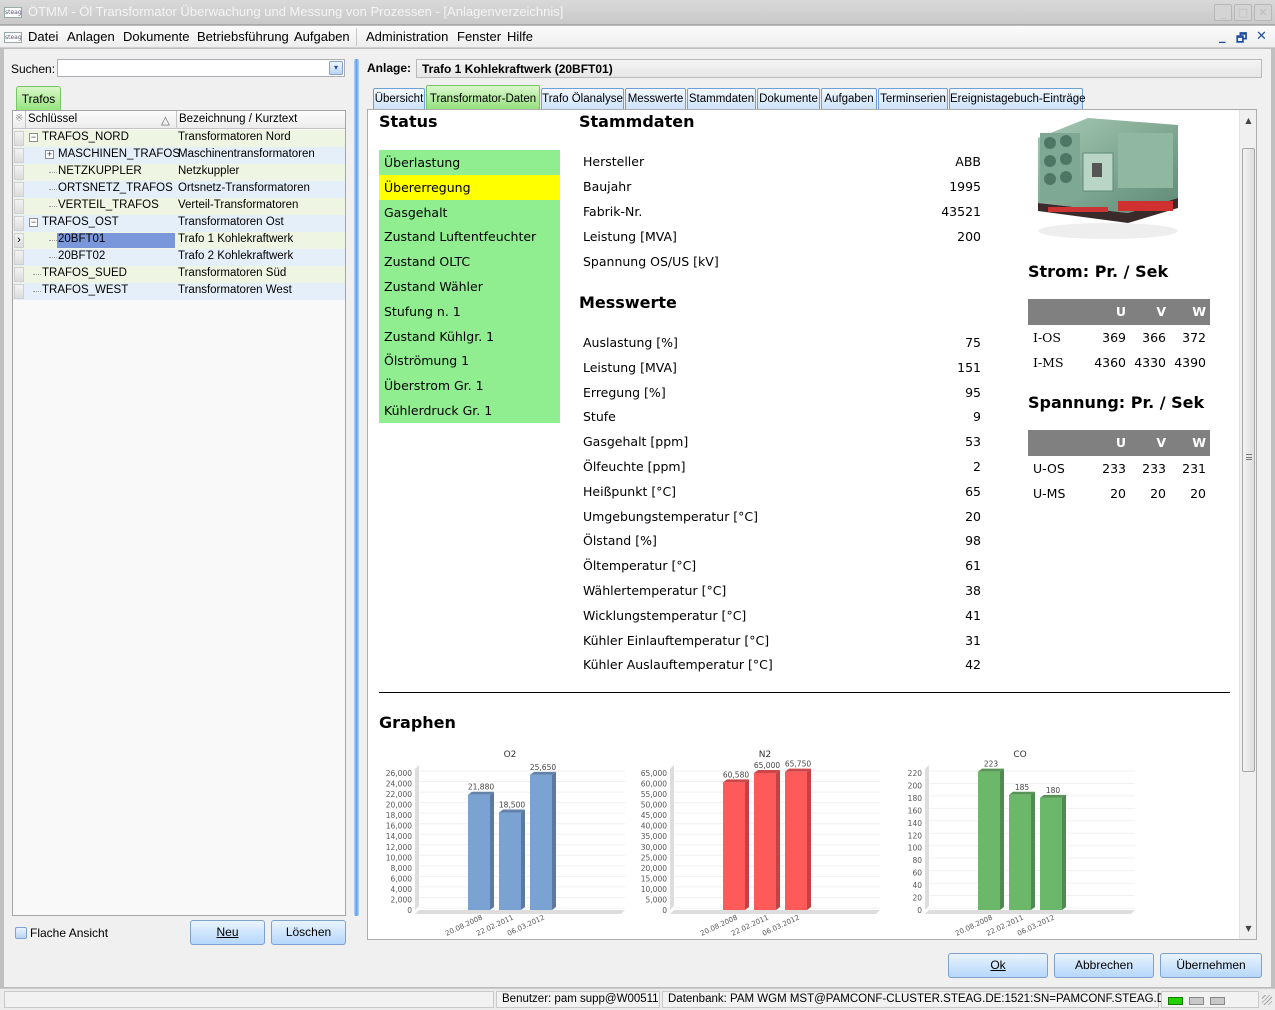  I want to click on scrollbar-thumb, so click(1248, 460).